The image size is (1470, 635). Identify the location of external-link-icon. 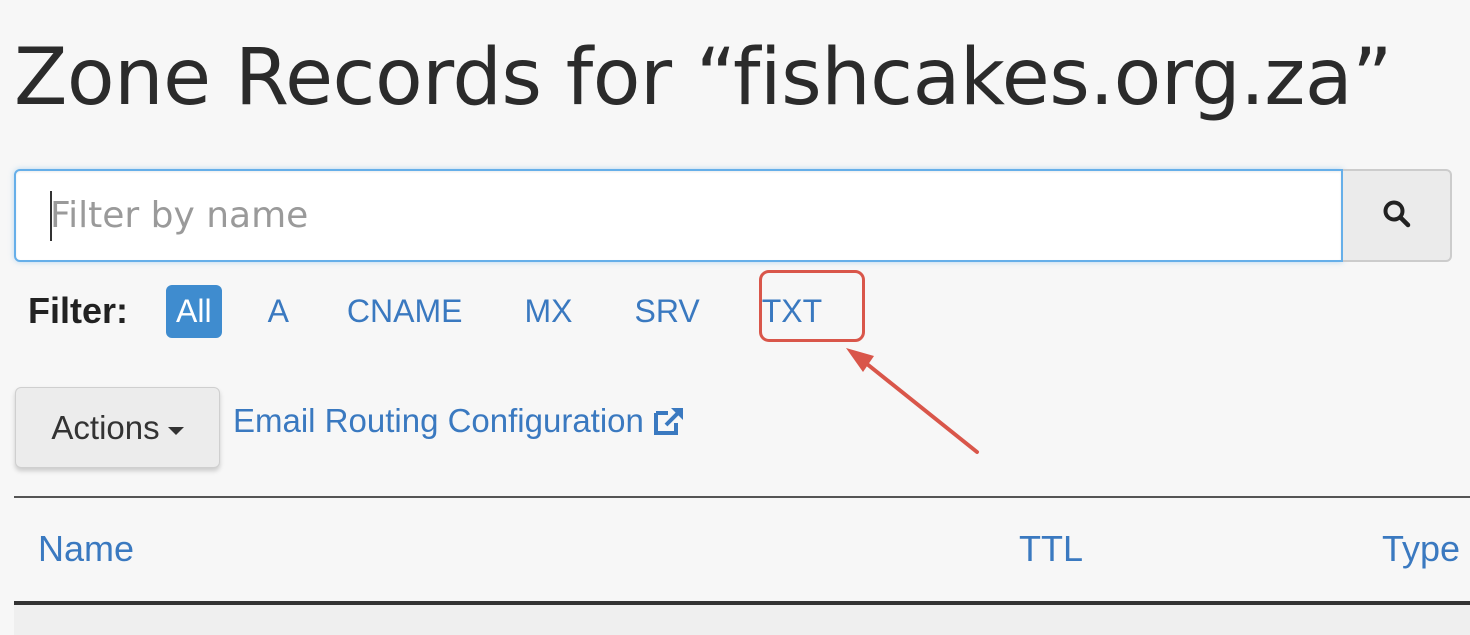
(669, 421).